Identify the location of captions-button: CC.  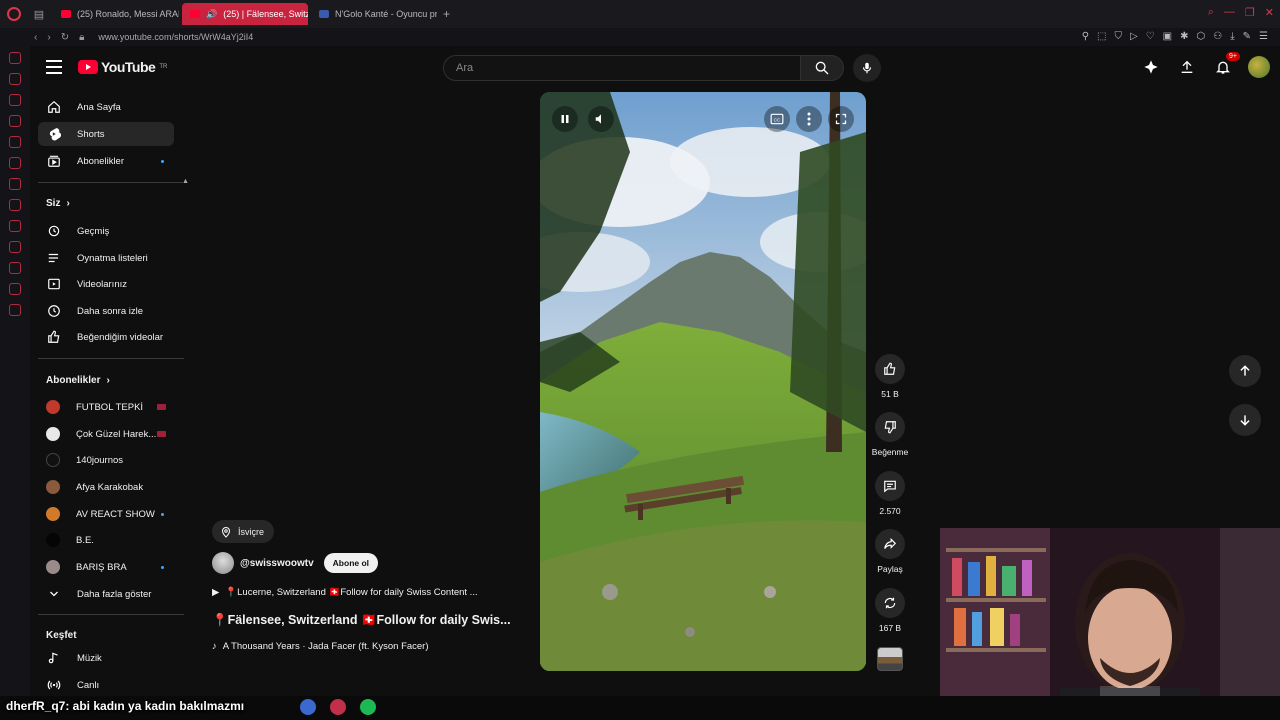
(777, 119).